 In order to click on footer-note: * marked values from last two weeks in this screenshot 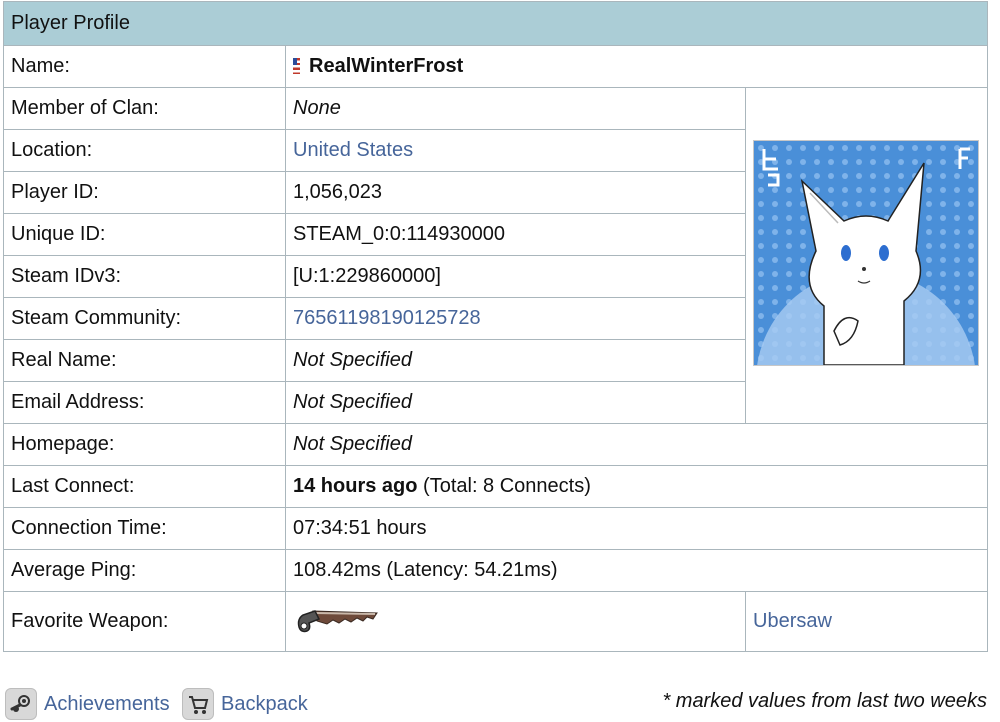, I will do `click(824, 701)`.